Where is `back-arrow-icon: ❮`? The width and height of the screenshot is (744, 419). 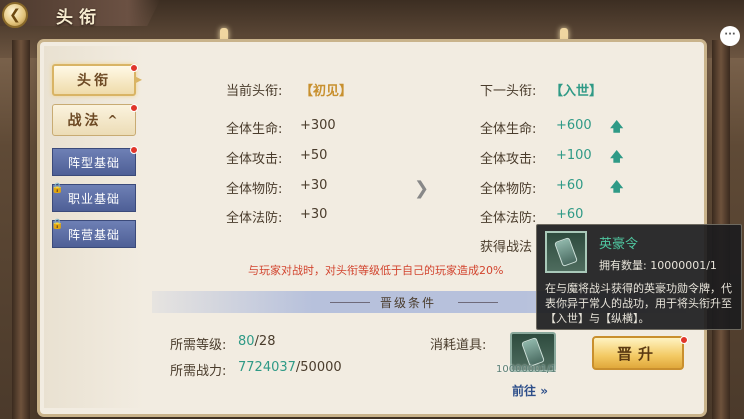
back-arrow-icon: ❮ is located at coordinates (15, 15).